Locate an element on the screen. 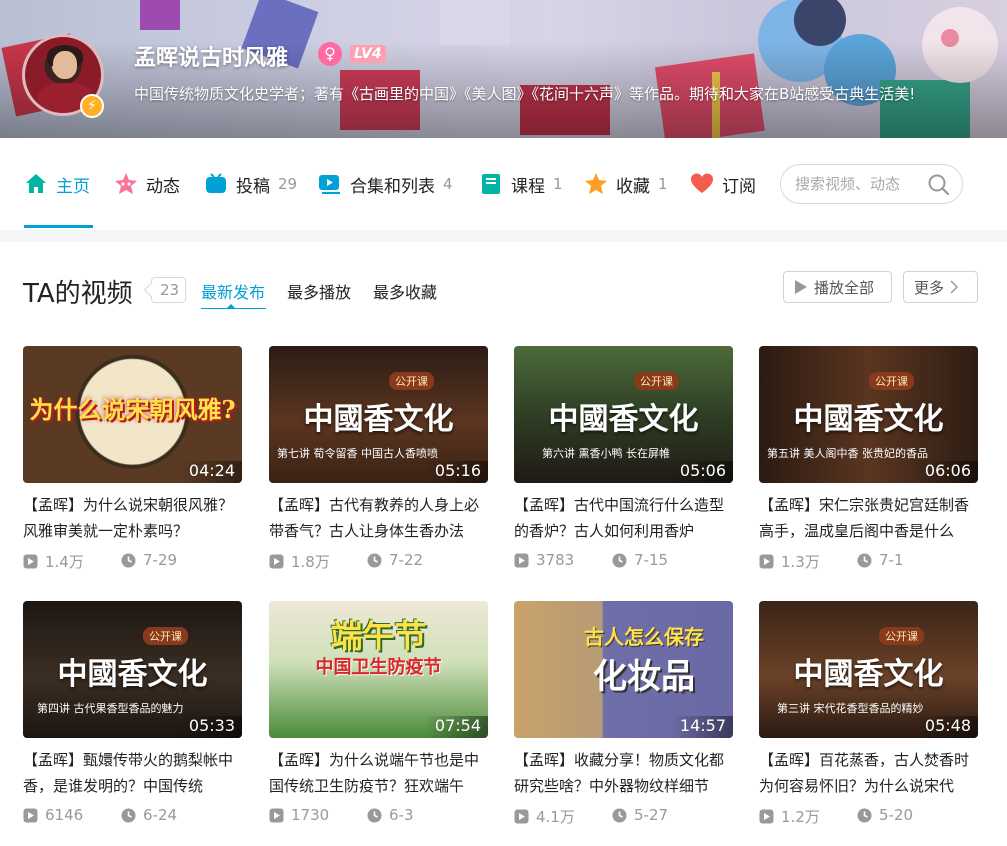 The image size is (1007, 846). publish-date: 7-15 is located at coordinates (640, 560).